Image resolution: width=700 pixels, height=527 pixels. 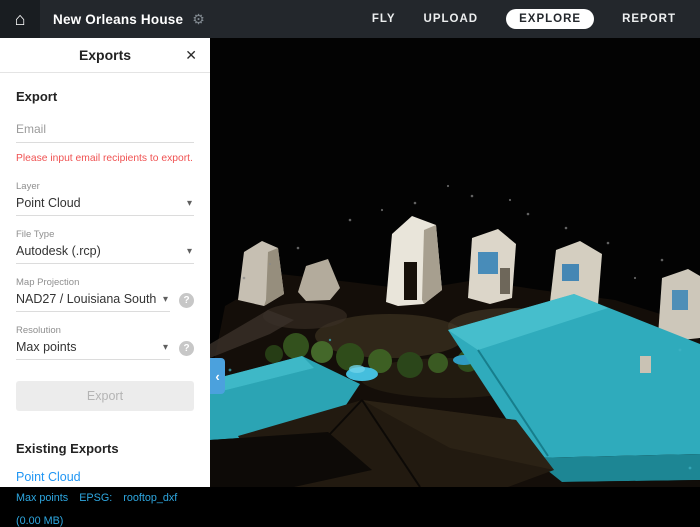 I want to click on map-projection-label: Map Projection, so click(x=93, y=282).